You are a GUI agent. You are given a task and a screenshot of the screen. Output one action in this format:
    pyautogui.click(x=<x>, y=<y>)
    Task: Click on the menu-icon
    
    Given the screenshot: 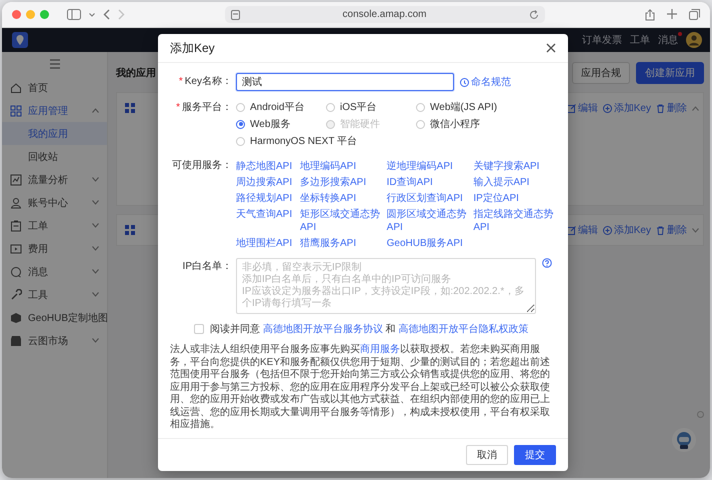 What is the action you would take?
    pyautogui.click(x=54, y=64)
    